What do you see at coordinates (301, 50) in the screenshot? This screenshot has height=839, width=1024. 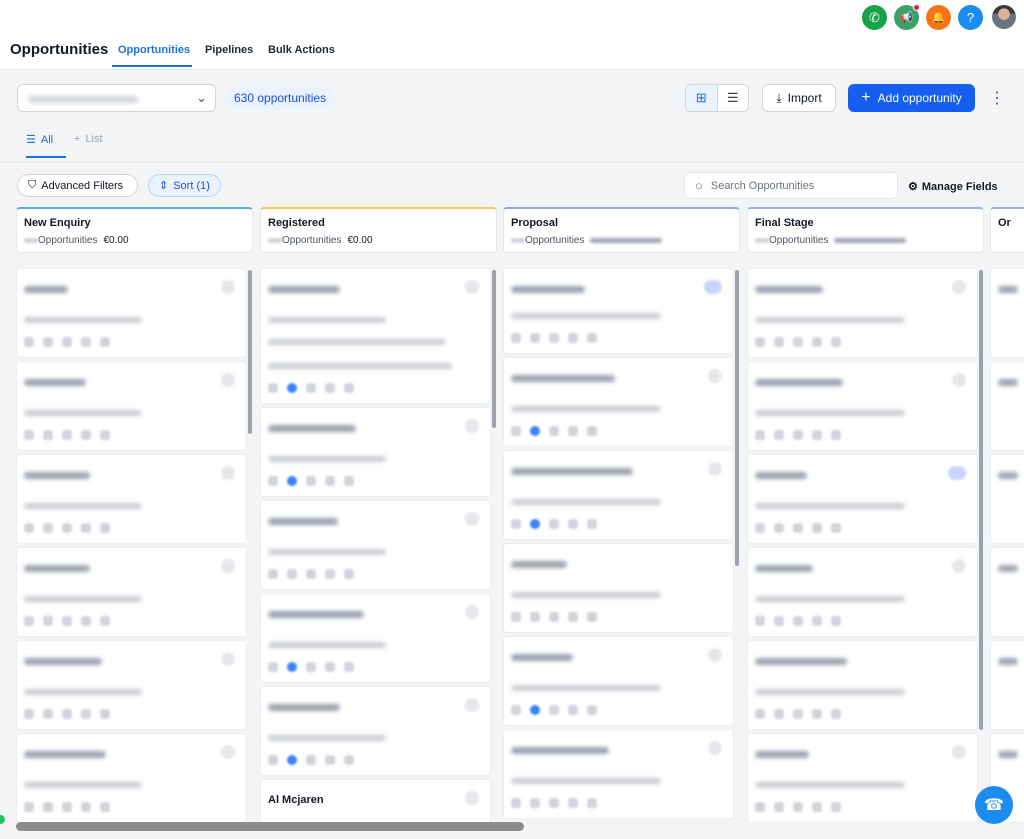 I see `tab-bulk-actions: Bulk Actions` at bounding box center [301, 50].